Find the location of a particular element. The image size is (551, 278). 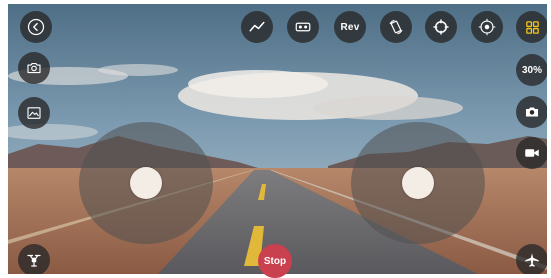

drone-icon is located at coordinates (34, 260).